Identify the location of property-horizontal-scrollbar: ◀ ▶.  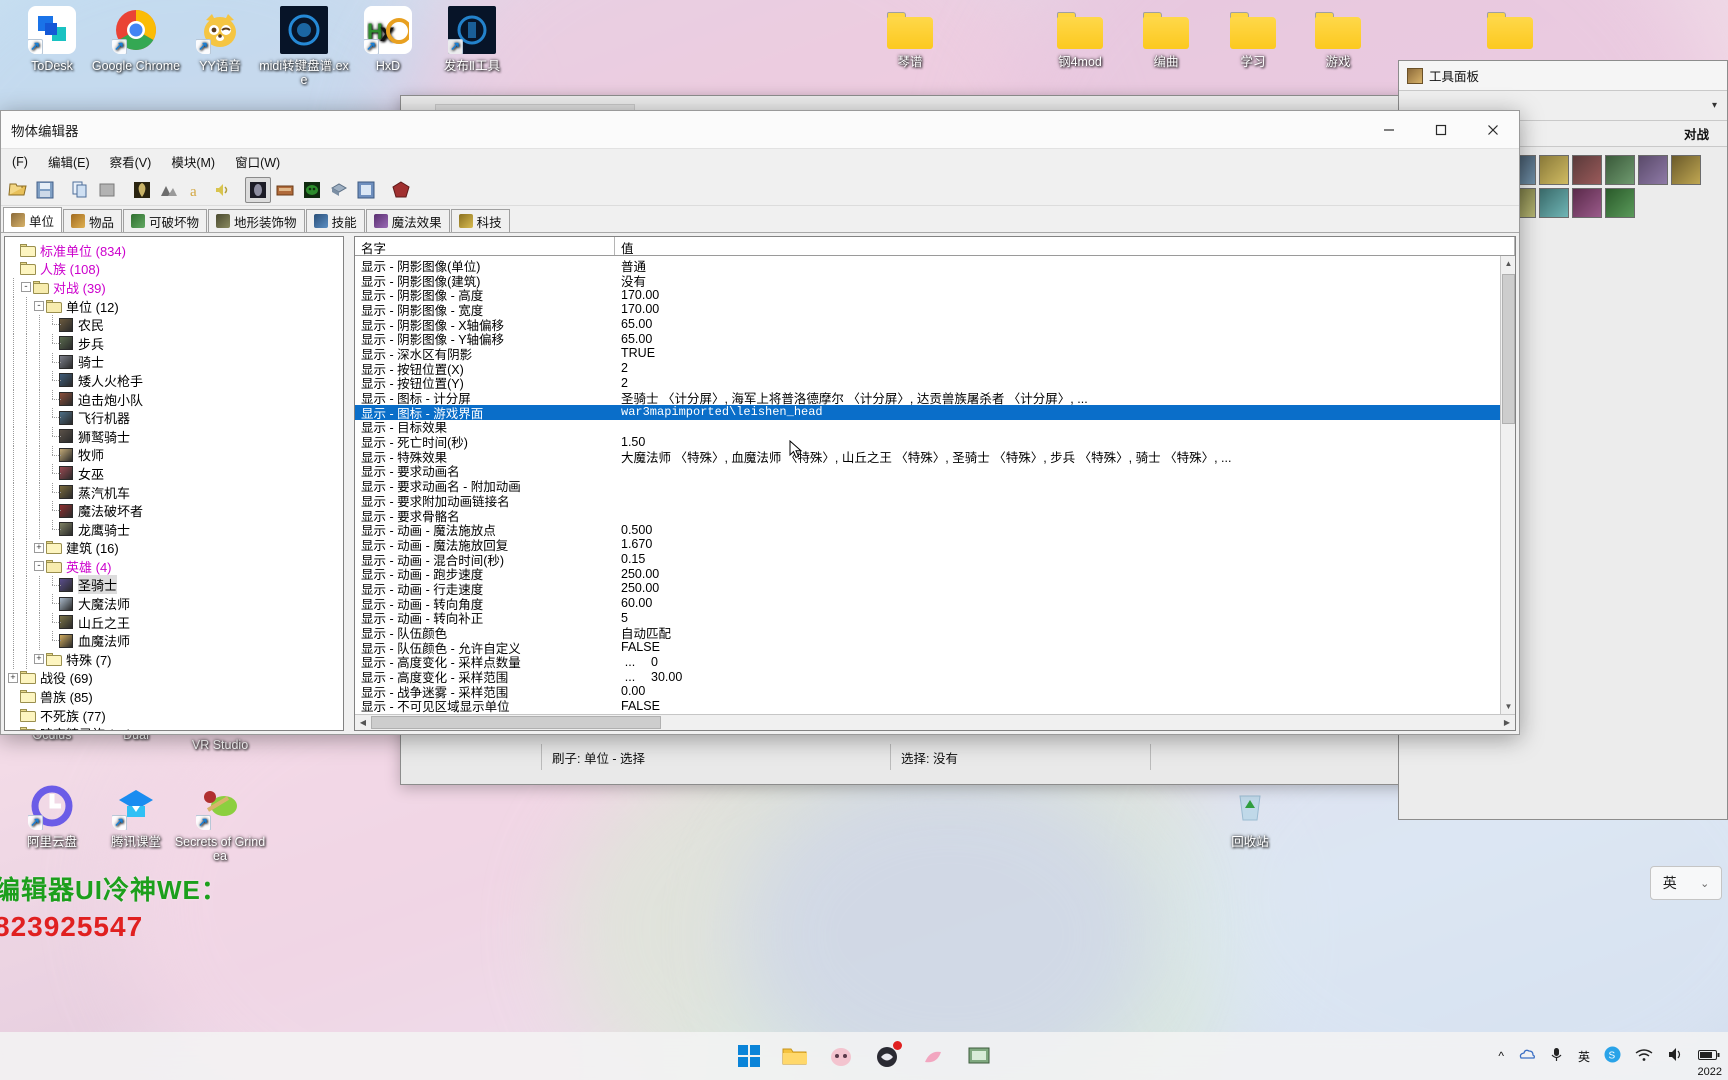
(935, 722).